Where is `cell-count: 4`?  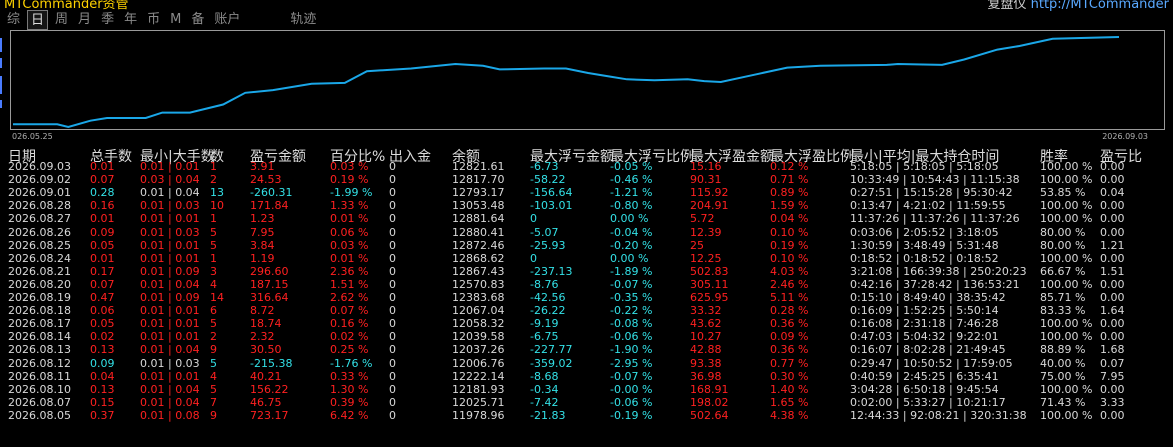
cell-count: 4 is located at coordinates (213, 284).